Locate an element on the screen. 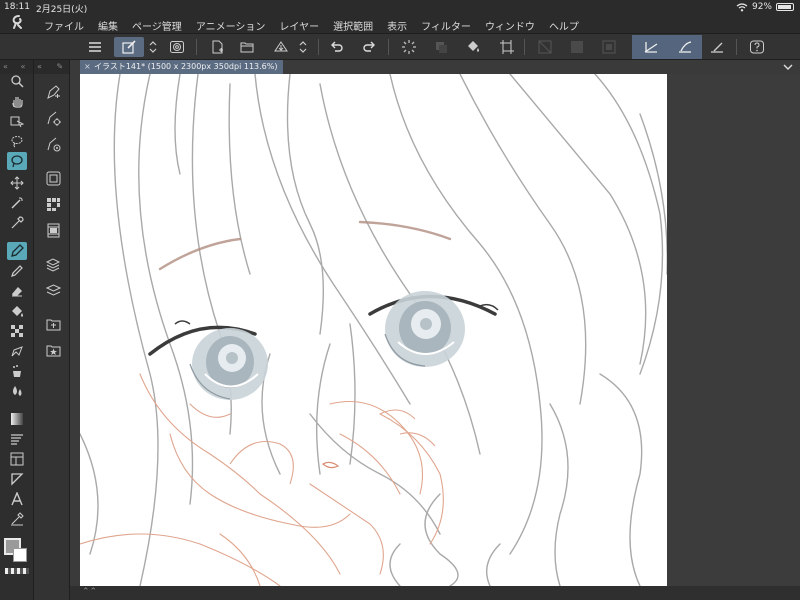  collapse-left-icon-2: « is located at coordinates (22, 66).